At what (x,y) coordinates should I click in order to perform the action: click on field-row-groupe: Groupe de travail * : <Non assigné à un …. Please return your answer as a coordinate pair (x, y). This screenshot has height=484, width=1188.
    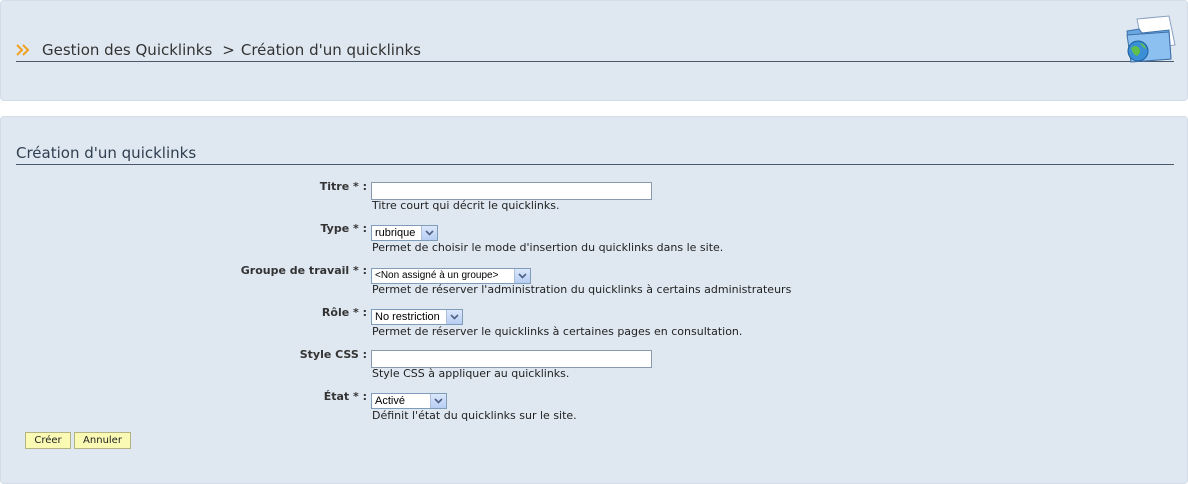
    Looking at the image, I should click on (594, 284).